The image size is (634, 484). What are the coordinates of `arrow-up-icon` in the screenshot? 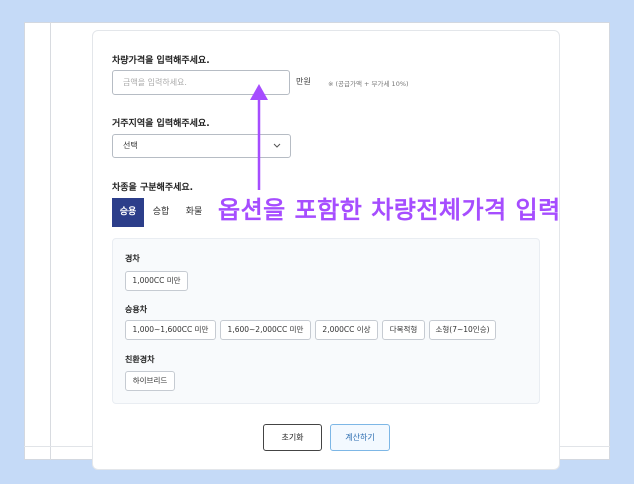 It's located at (259, 137).